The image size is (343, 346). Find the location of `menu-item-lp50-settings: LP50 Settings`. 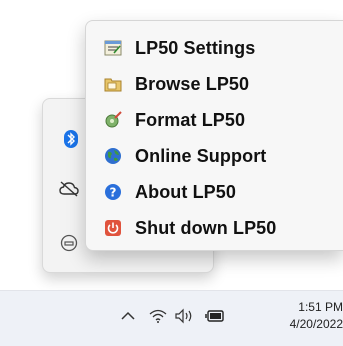

menu-item-lp50-settings: LP50 Settings is located at coordinates (214, 48).